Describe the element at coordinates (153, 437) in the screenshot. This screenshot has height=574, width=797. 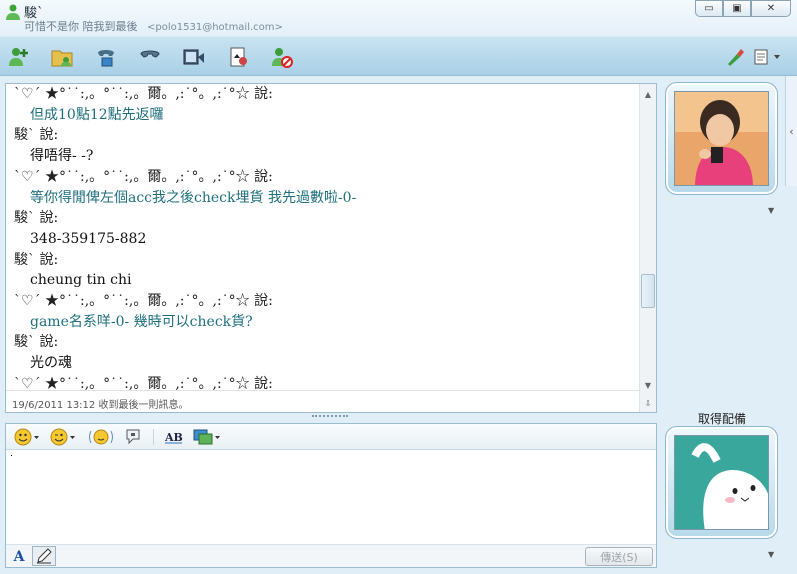
I see `compose-toolbar-separator` at that location.